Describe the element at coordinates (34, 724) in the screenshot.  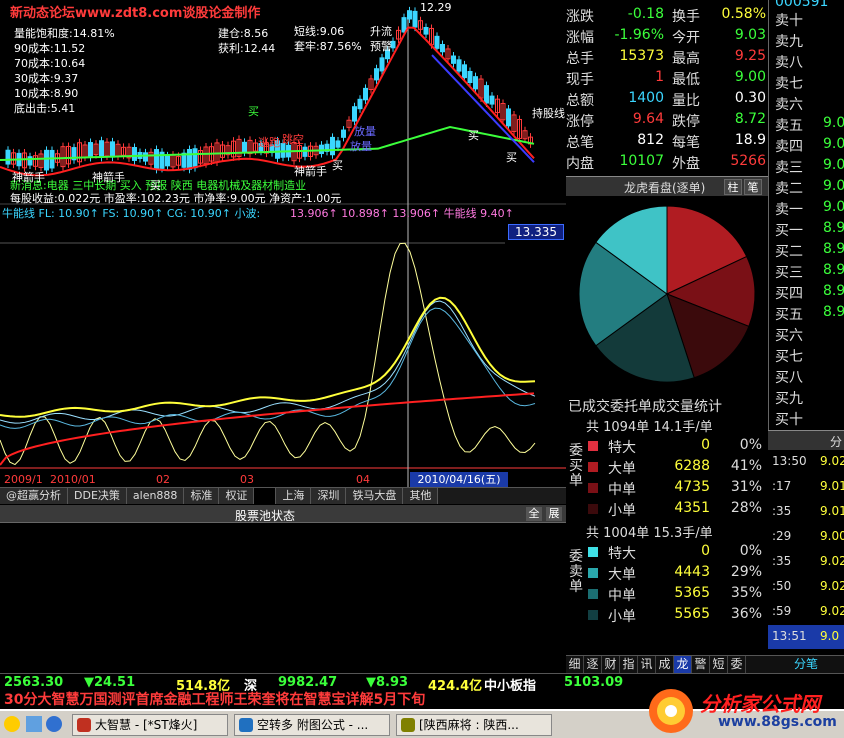
I see `desktop-icon` at that location.